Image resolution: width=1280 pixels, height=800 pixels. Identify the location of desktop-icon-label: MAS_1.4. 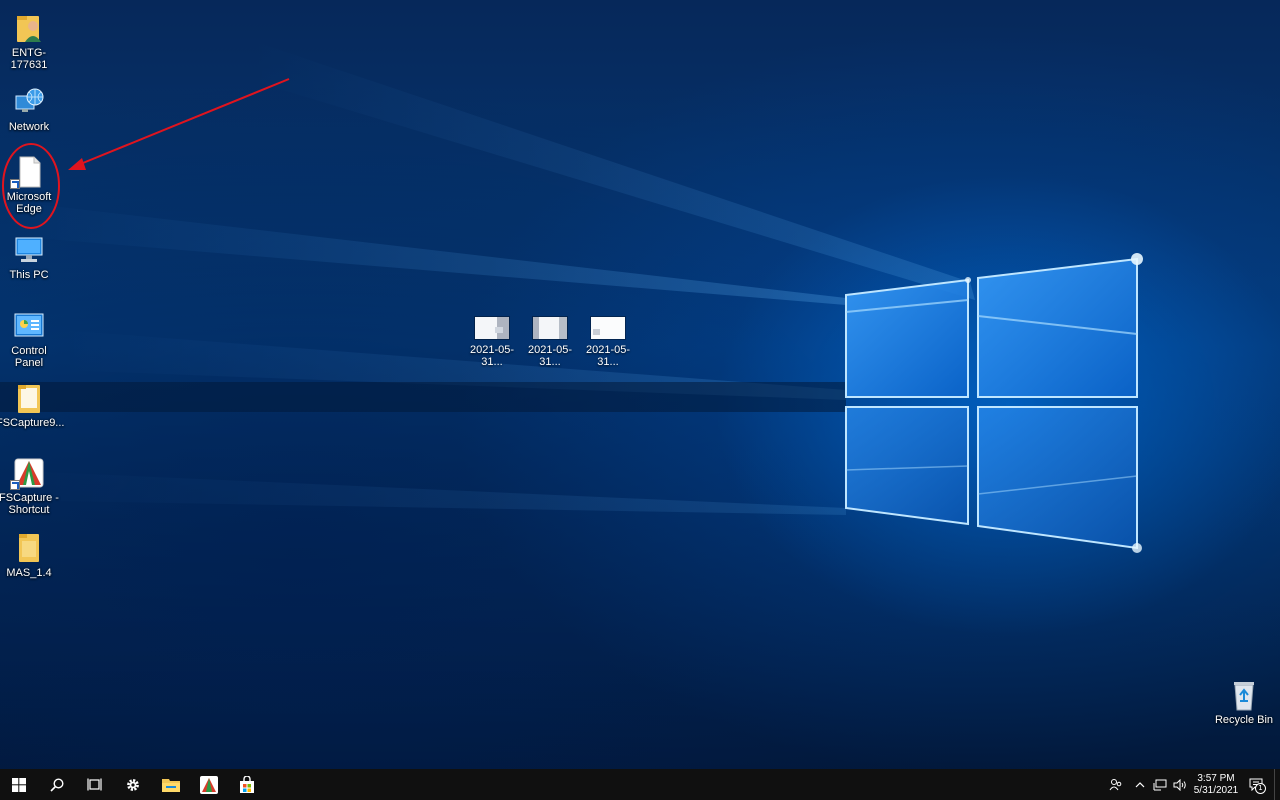
(29, 573).